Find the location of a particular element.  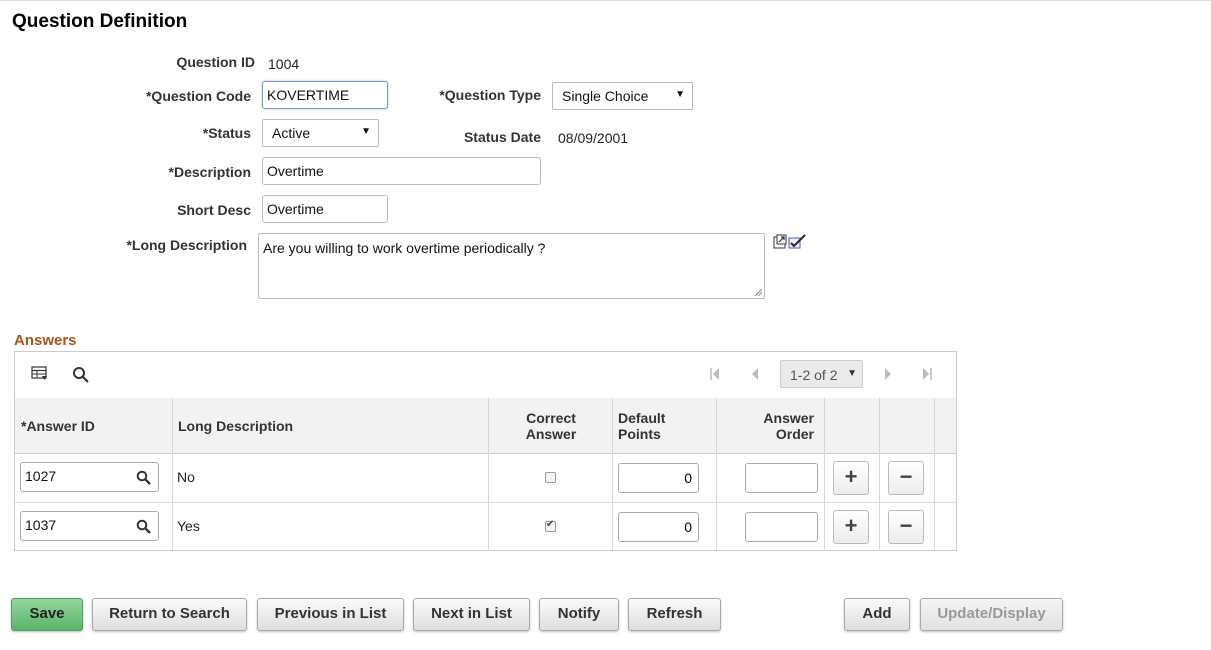

column-header-answer-id: *Answer ID is located at coordinates (58, 426).